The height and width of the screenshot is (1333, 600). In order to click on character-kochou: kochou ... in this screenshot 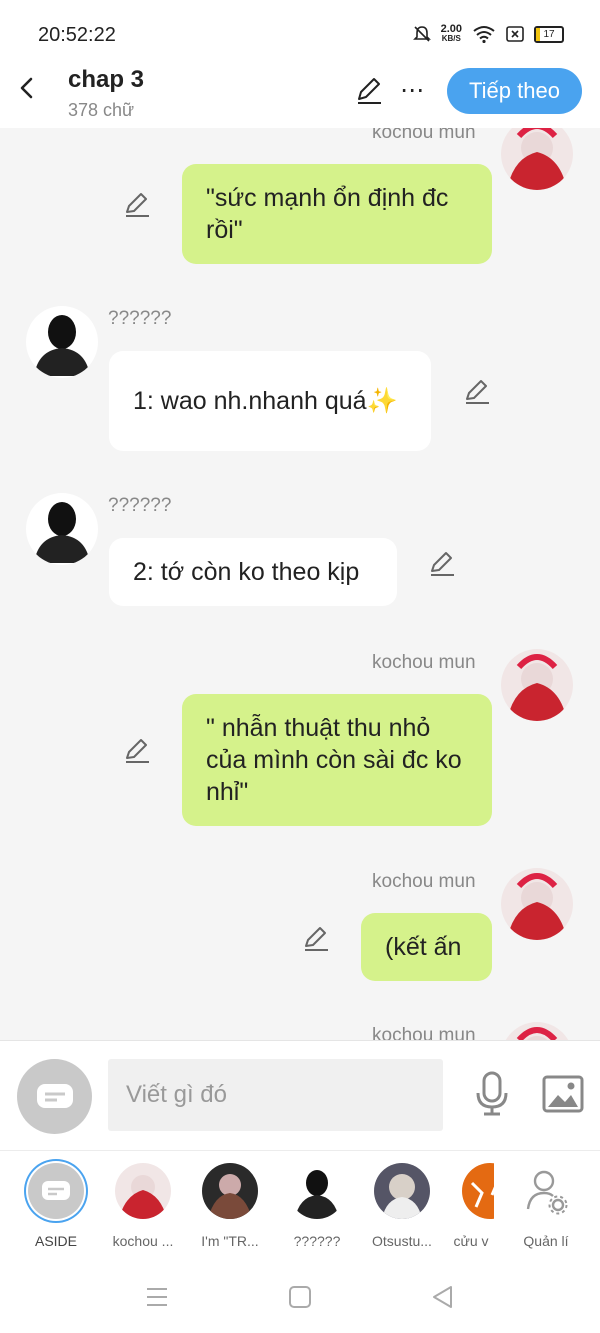, I will do `click(143, 1206)`.